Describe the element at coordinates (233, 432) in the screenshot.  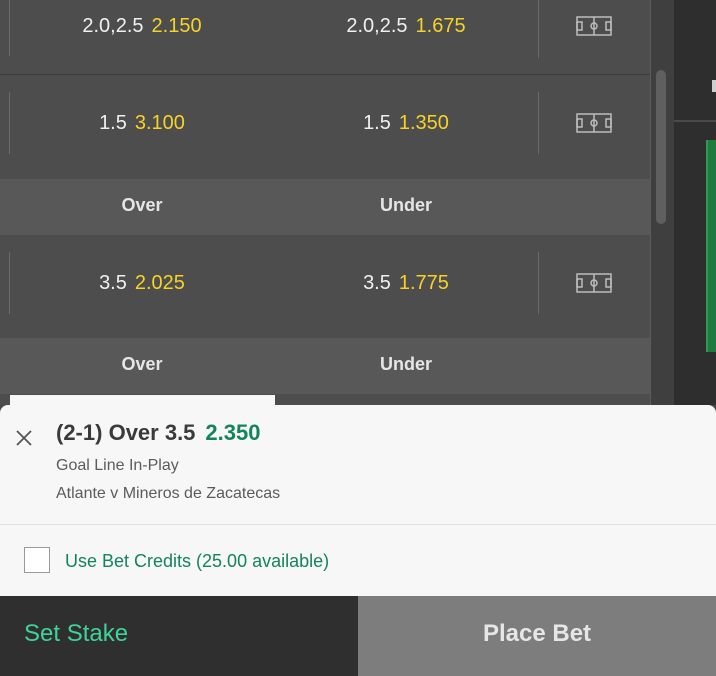
I see `selection-price: 2.350` at that location.